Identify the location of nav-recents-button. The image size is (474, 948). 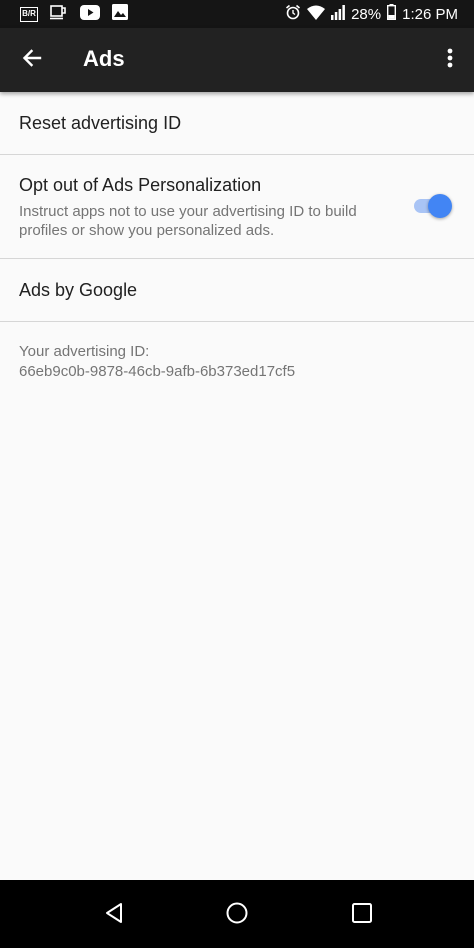
(362, 915).